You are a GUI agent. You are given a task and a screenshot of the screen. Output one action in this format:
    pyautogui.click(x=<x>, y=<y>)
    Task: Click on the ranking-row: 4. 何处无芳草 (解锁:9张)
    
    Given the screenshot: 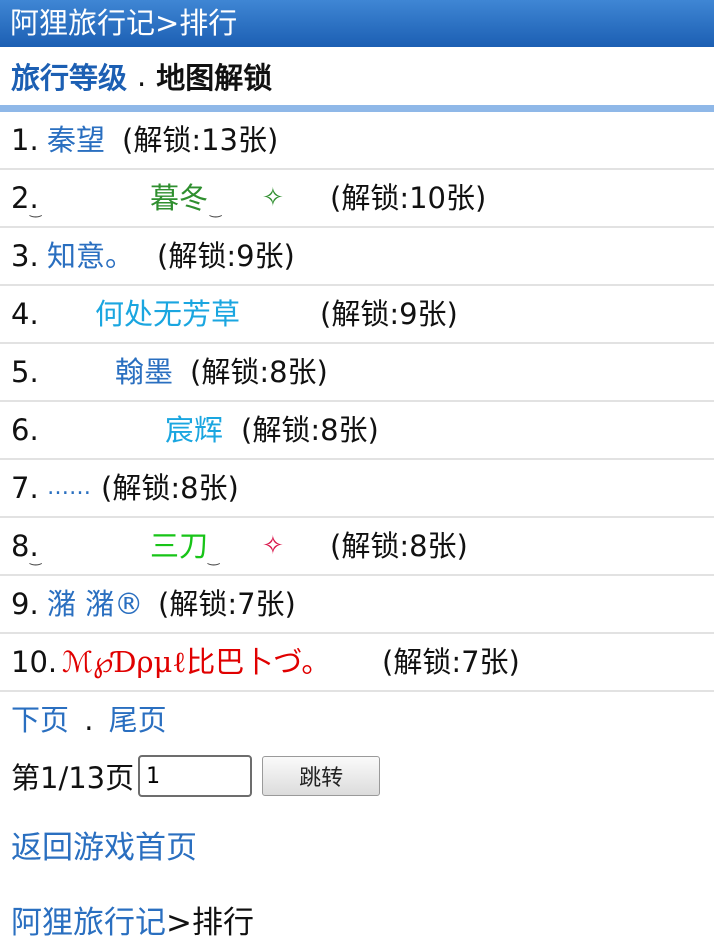 What is the action you would take?
    pyautogui.click(x=357, y=315)
    